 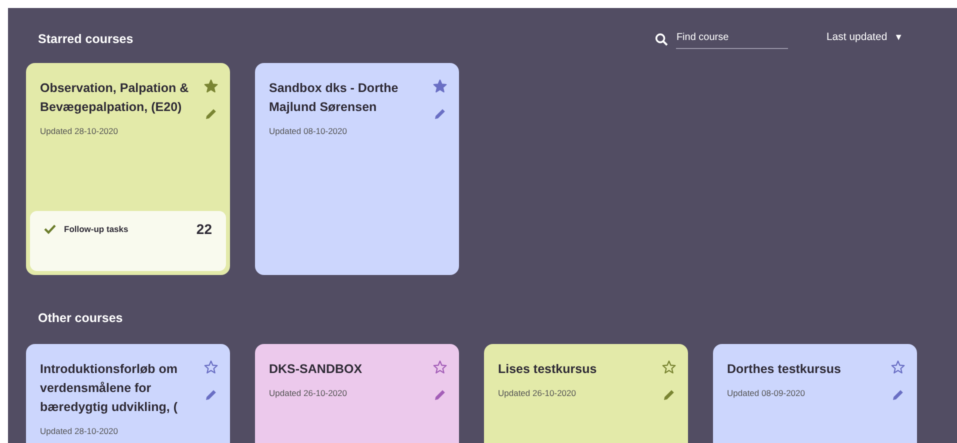 What do you see at coordinates (864, 38) in the screenshot?
I see `sort-dropdown: Last updated ▼` at bounding box center [864, 38].